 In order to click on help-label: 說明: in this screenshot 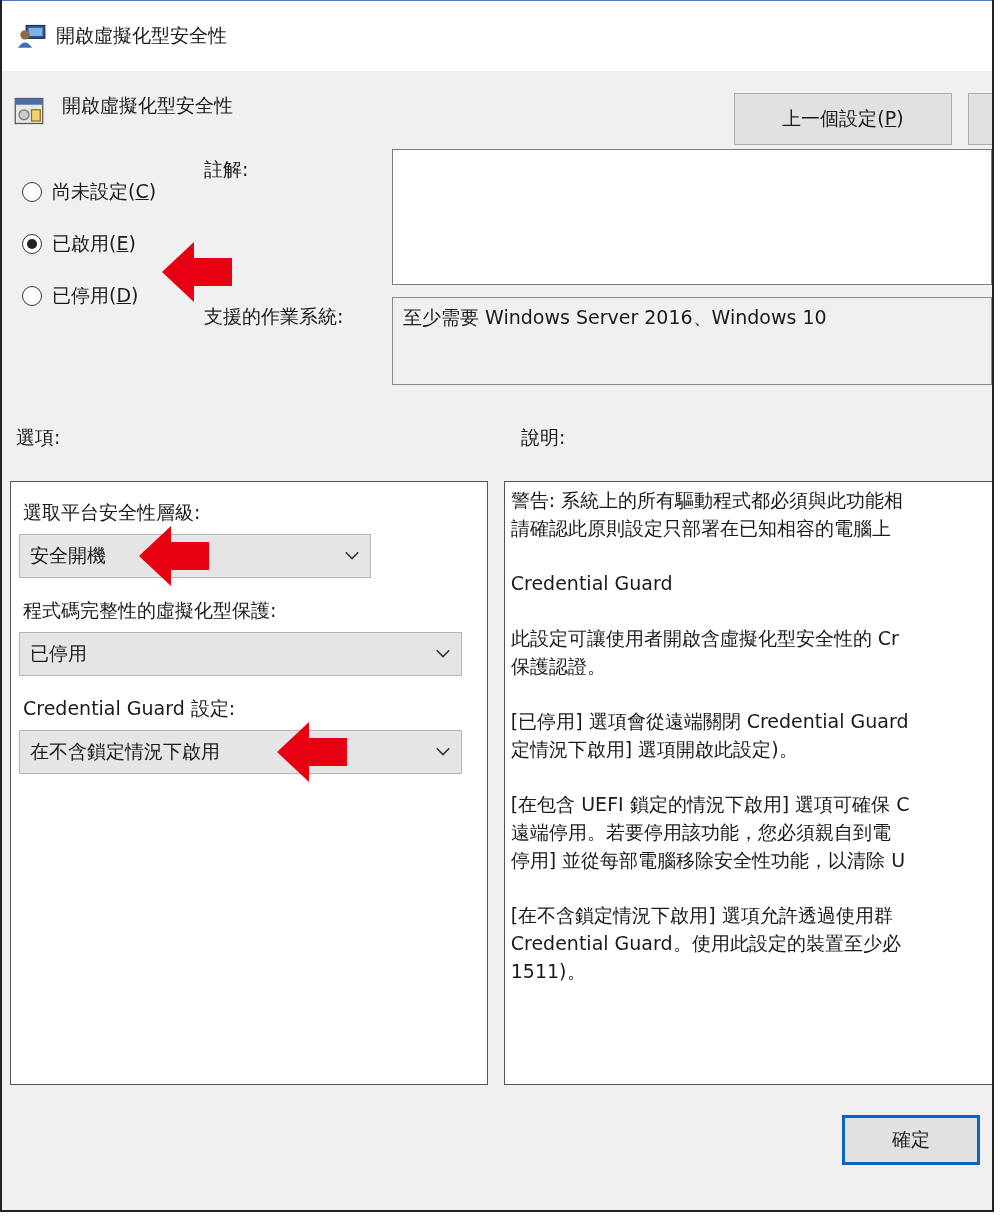, I will do `click(543, 437)`.